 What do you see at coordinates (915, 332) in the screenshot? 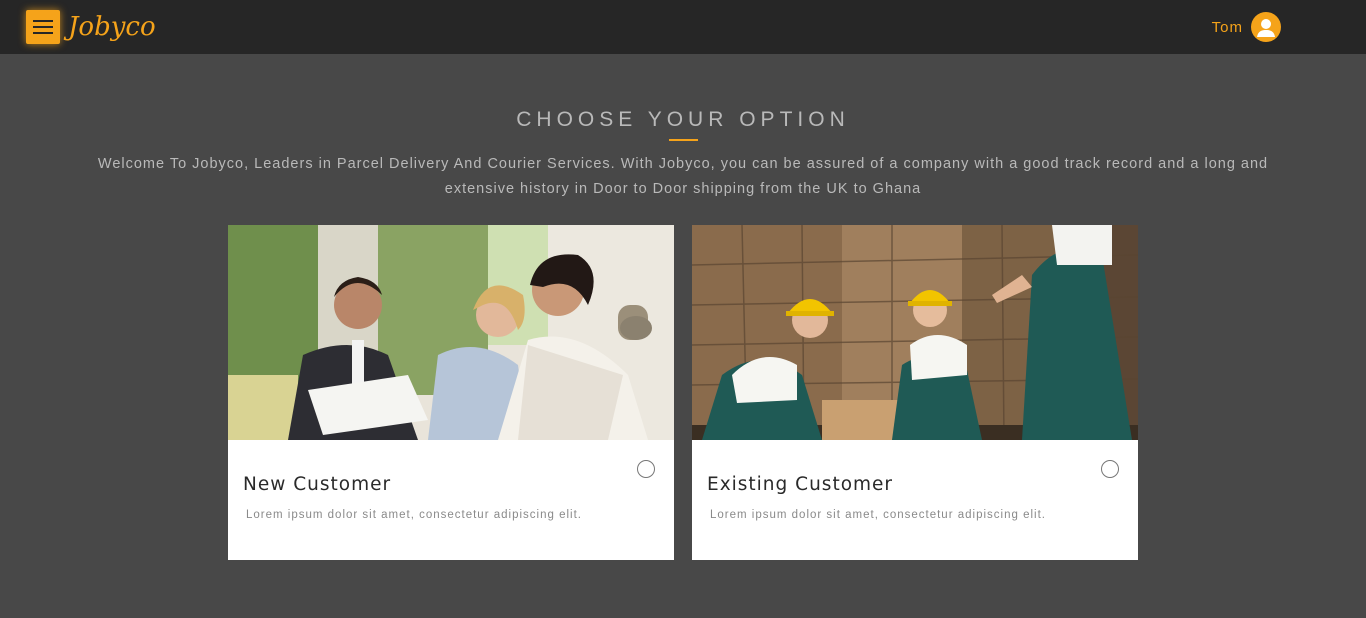
I see `existing-customer-image` at bounding box center [915, 332].